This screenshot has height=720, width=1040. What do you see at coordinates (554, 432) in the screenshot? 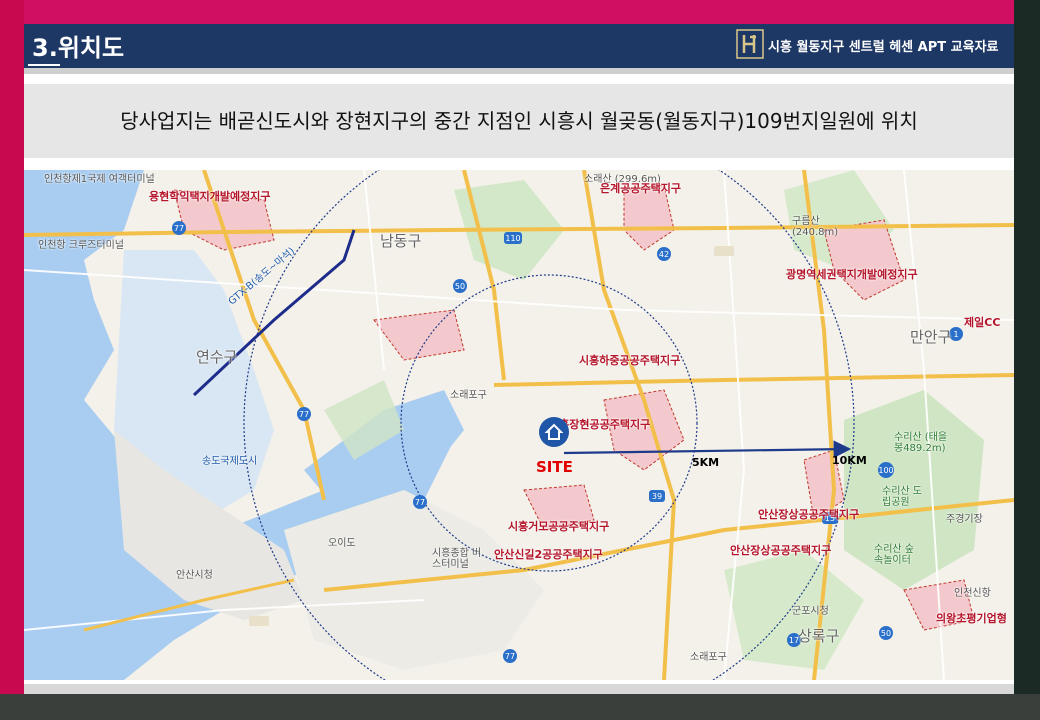
I see `site-marker-icon` at bounding box center [554, 432].